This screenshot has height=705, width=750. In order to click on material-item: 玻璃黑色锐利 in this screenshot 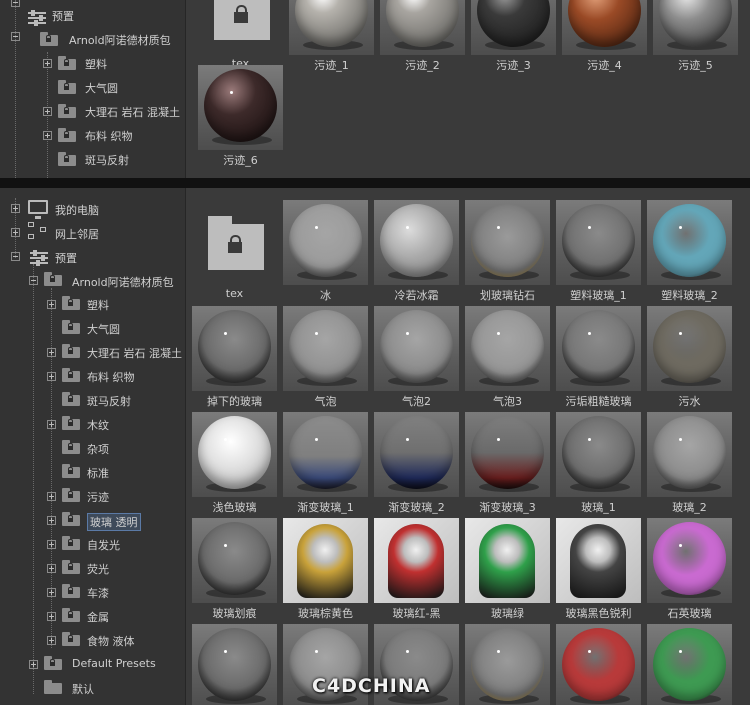, I will do `click(598, 569)`.